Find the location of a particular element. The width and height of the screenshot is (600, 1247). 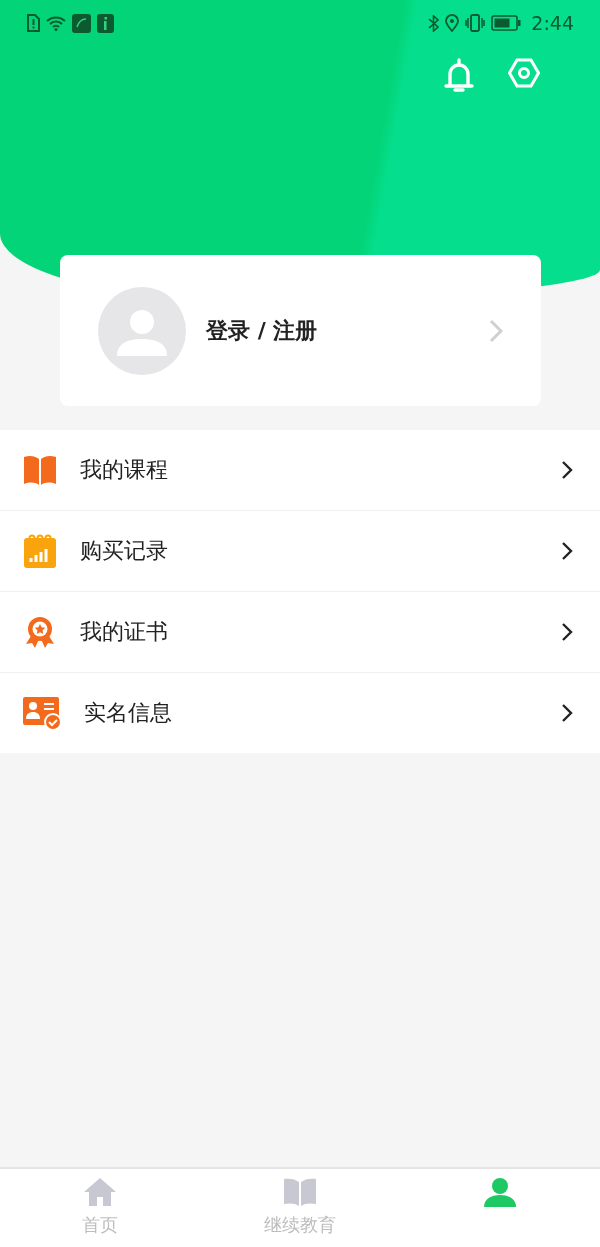

battery-icon is located at coordinates (506, 23).